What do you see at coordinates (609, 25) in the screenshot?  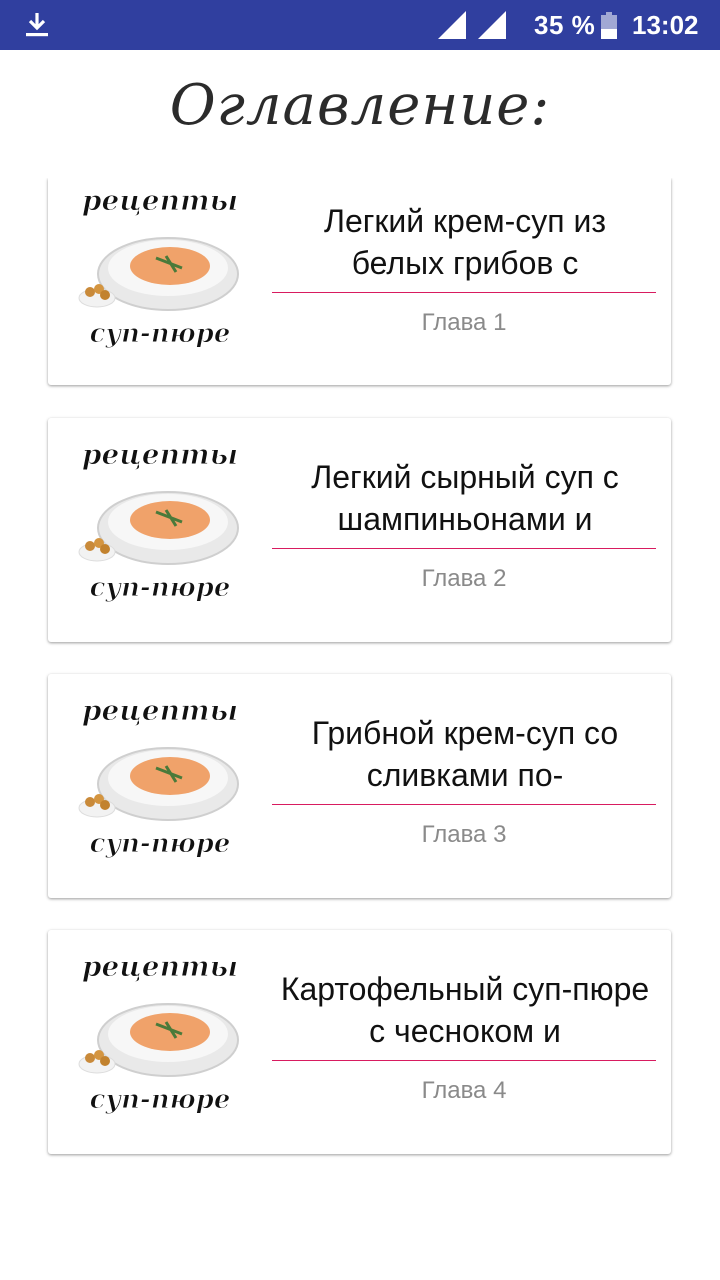 I see `battery-icon` at bounding box center [609, 25].